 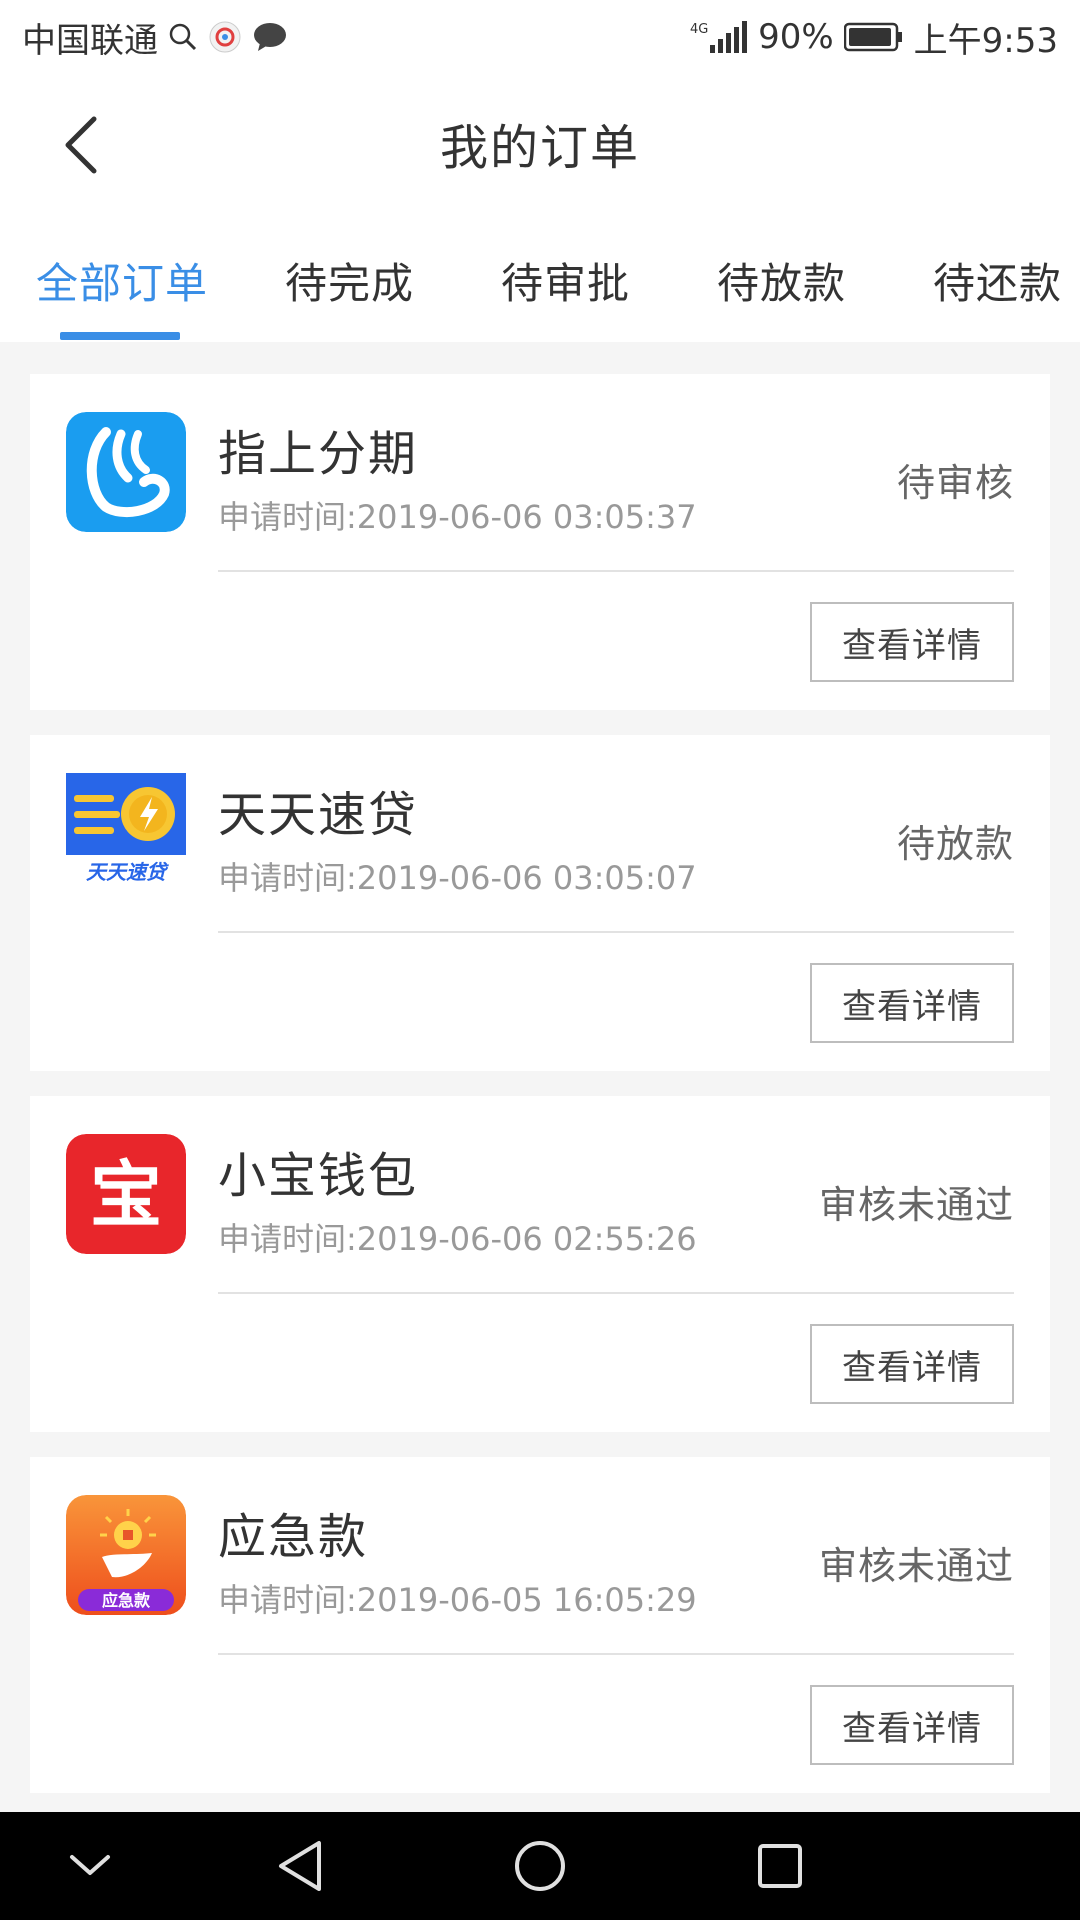 I want to click on tab-all-orders: 全部订单, so click(x=122, y=280).